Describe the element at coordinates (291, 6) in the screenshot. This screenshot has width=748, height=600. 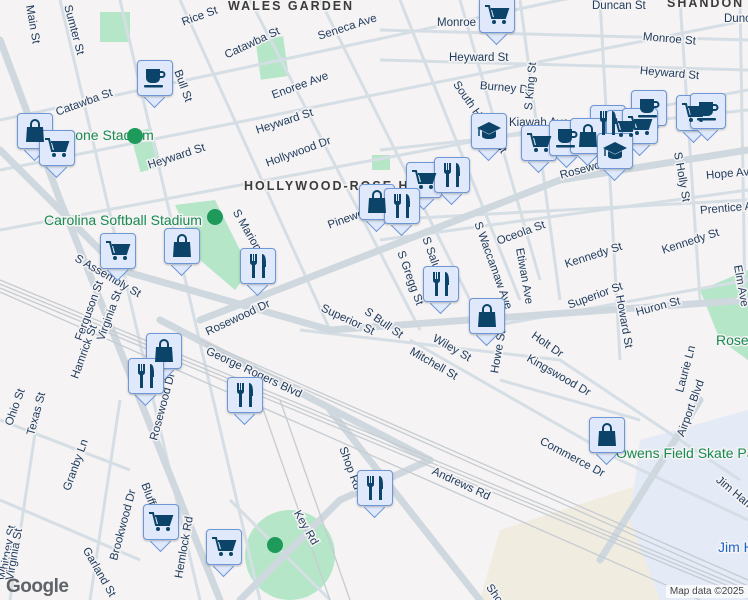
I see `neighborhood-label: WALES GARDEN` at that location.